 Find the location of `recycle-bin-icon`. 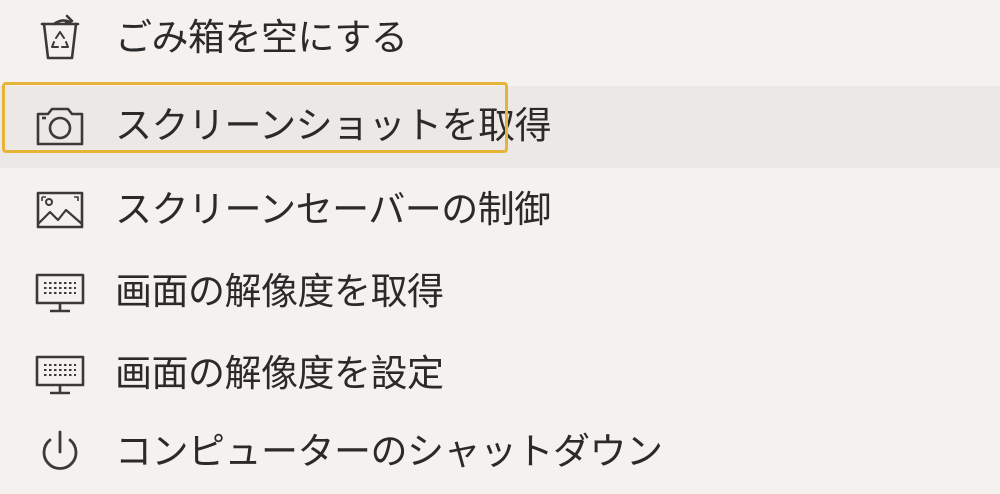

recycle-bin-icon is located at coordinates (60, 38).